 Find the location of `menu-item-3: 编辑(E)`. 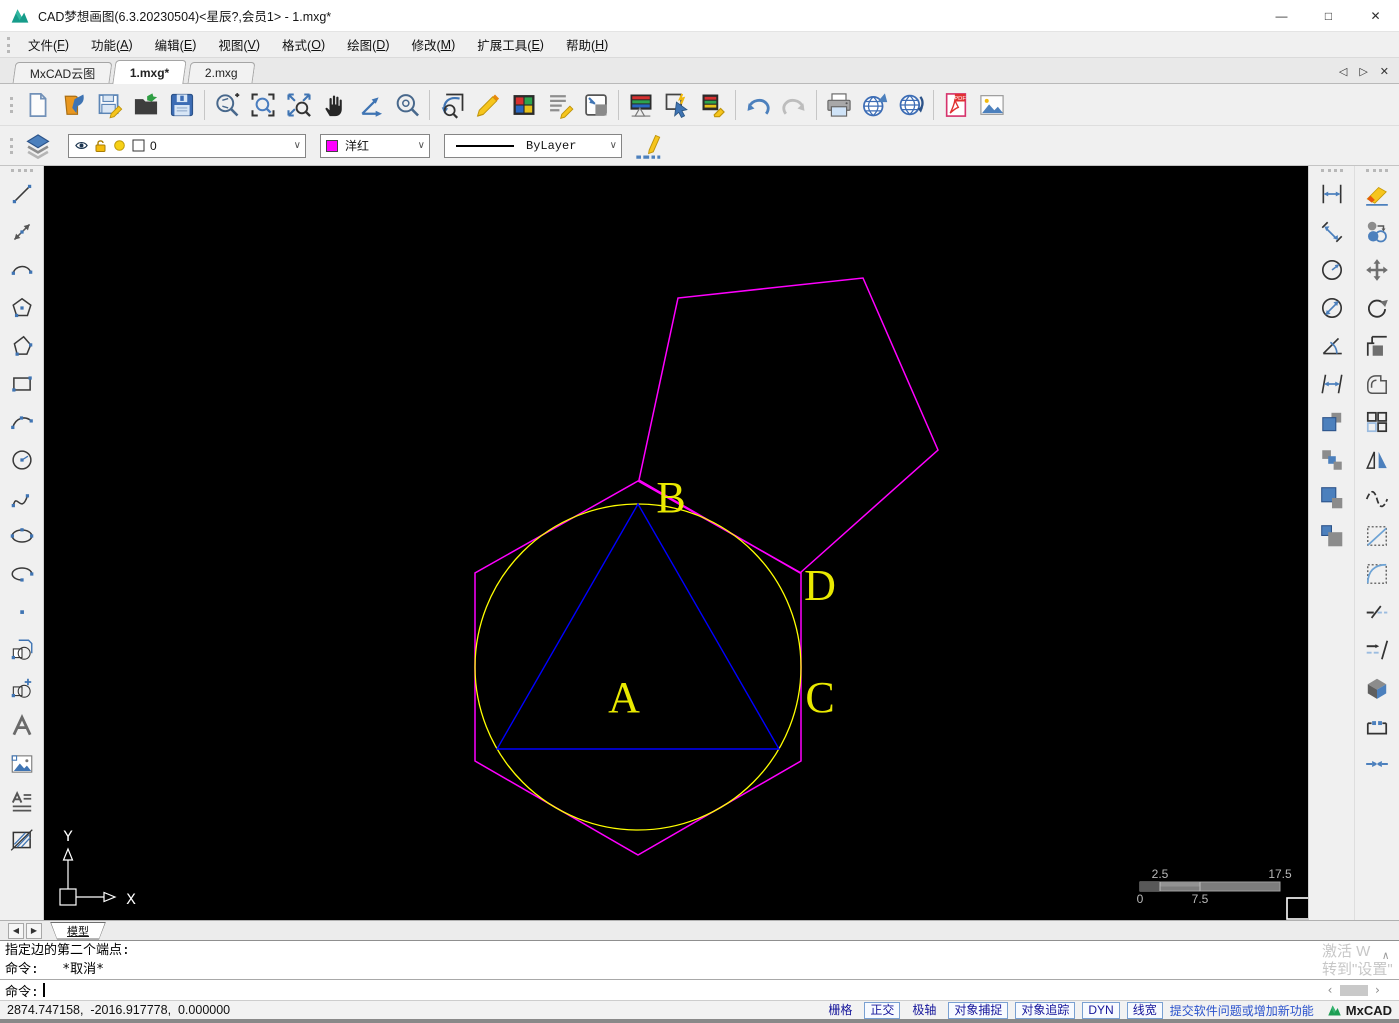

menu-item-3: 编辑(E) is located at coordinates (176, 44).